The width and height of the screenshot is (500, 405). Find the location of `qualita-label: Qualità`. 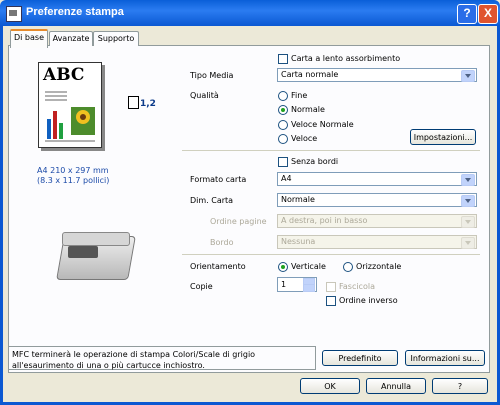

qualita-label: Qualità is located at coordinates (204, 95).